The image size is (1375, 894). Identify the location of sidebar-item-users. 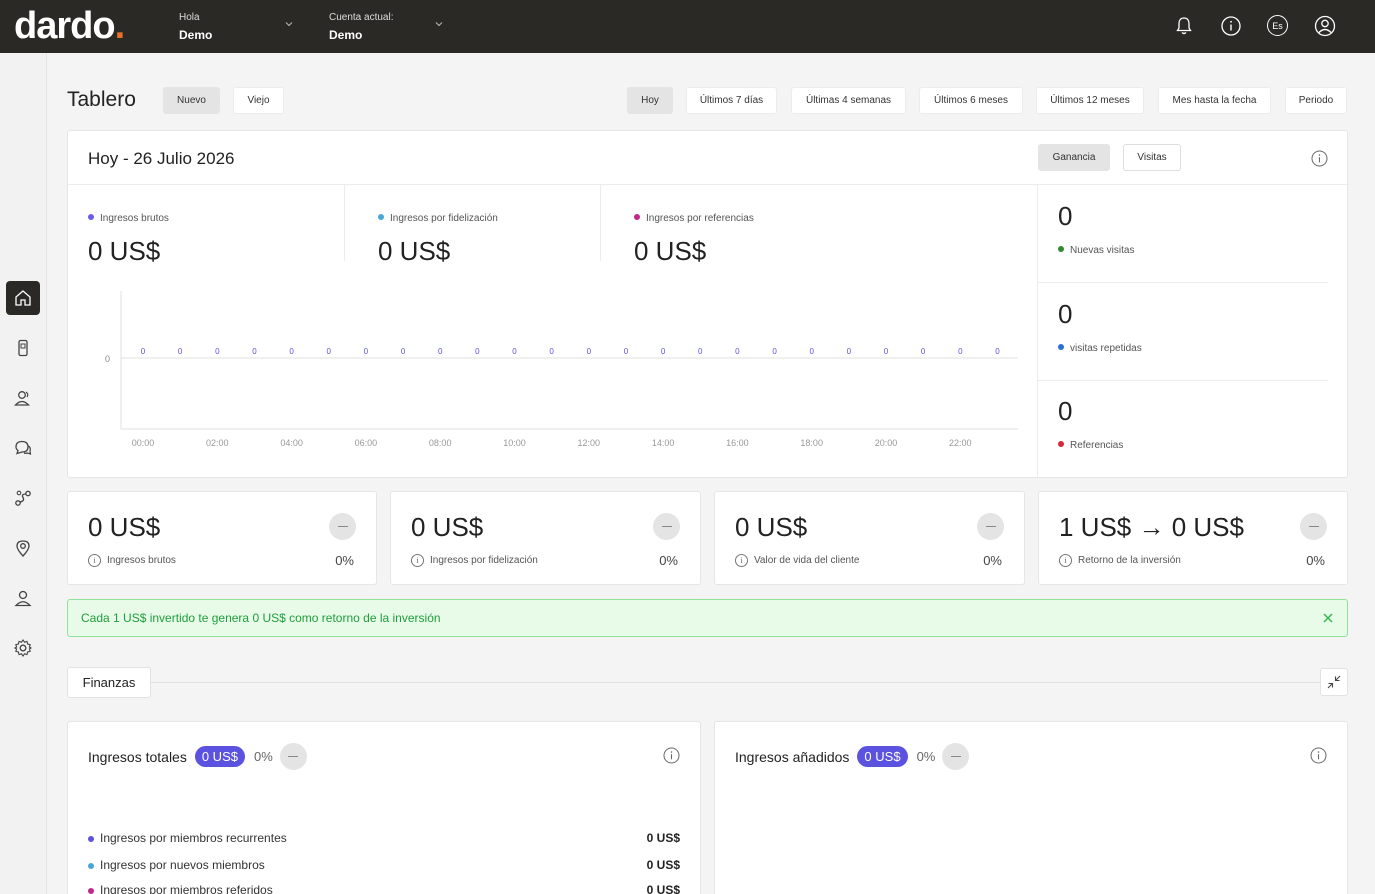
(23, 398).